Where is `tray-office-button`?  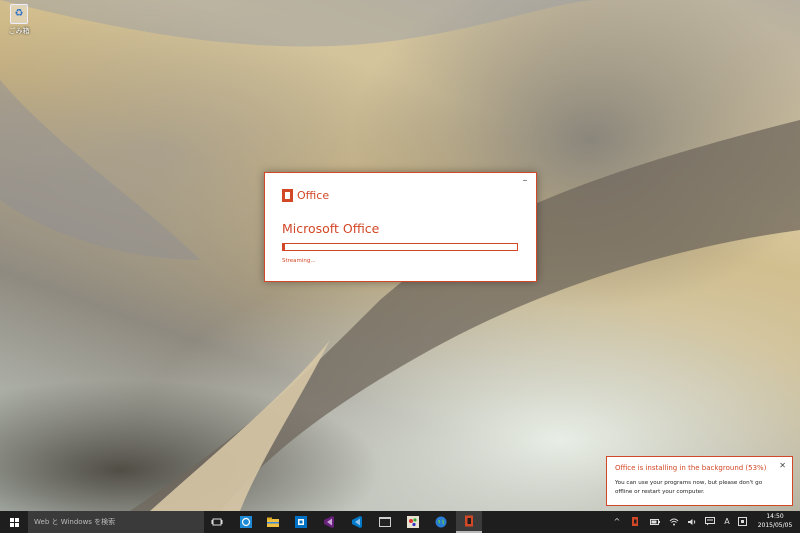
tray-office-button is located at coordinates (635, 522).